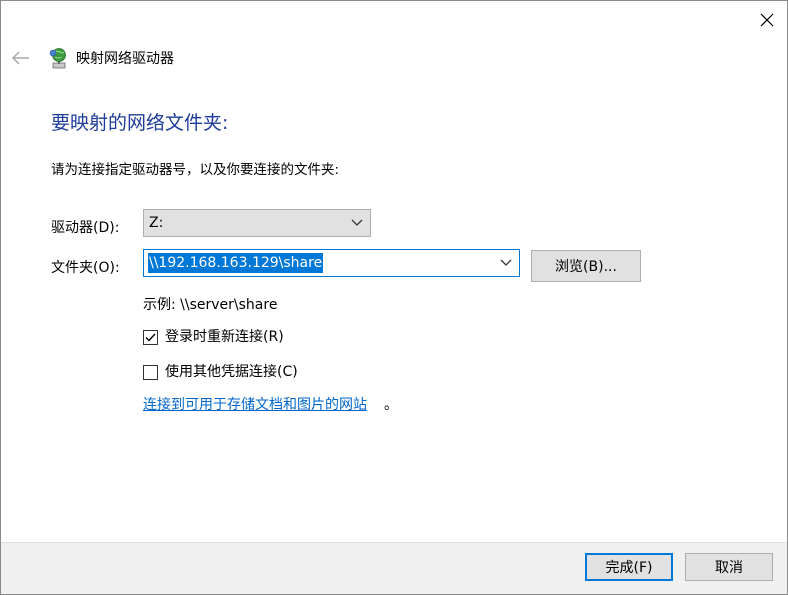 The width and height of the screenshot is (788, 595). I want to click on page-heading: 要映射的网络文件夹:, so click(140, 123).